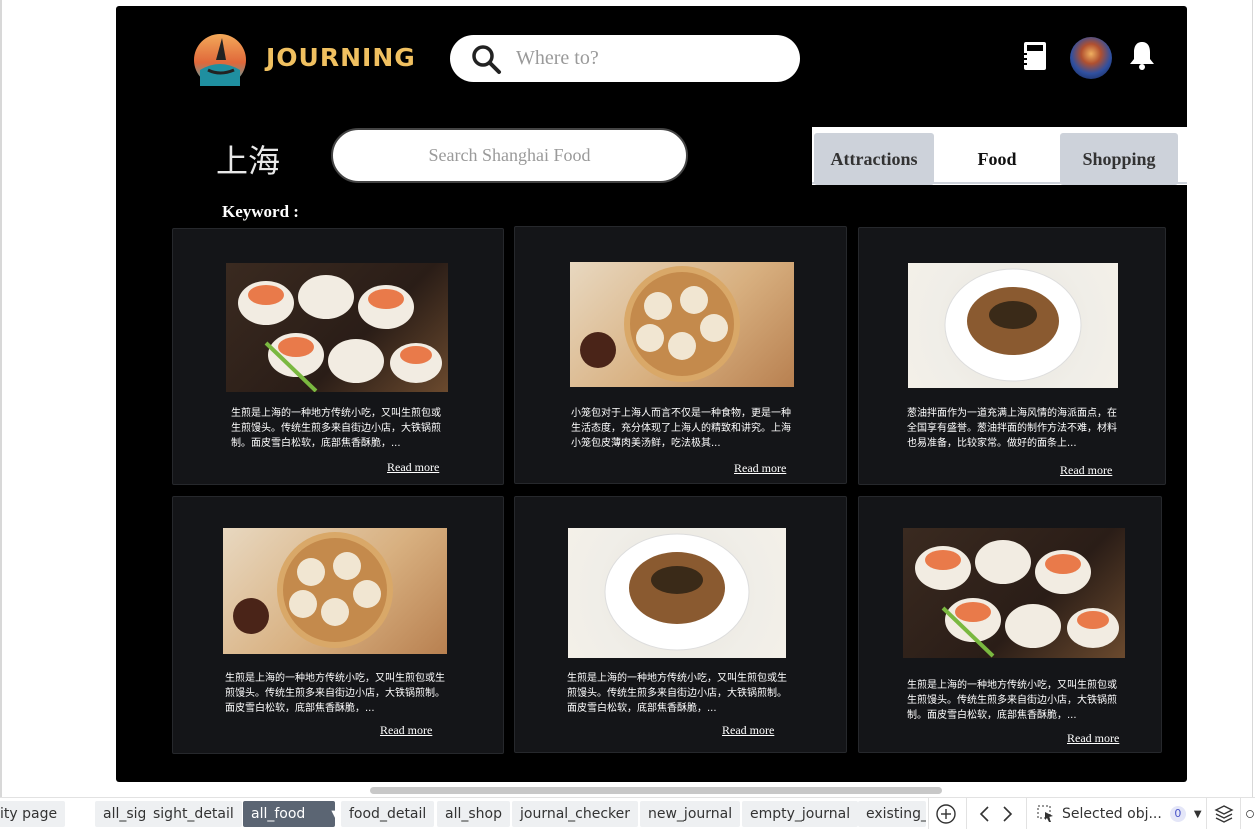  Describe the element at coordinates (946, 814) in the screenshot. I see `add-page-icon` at that location.